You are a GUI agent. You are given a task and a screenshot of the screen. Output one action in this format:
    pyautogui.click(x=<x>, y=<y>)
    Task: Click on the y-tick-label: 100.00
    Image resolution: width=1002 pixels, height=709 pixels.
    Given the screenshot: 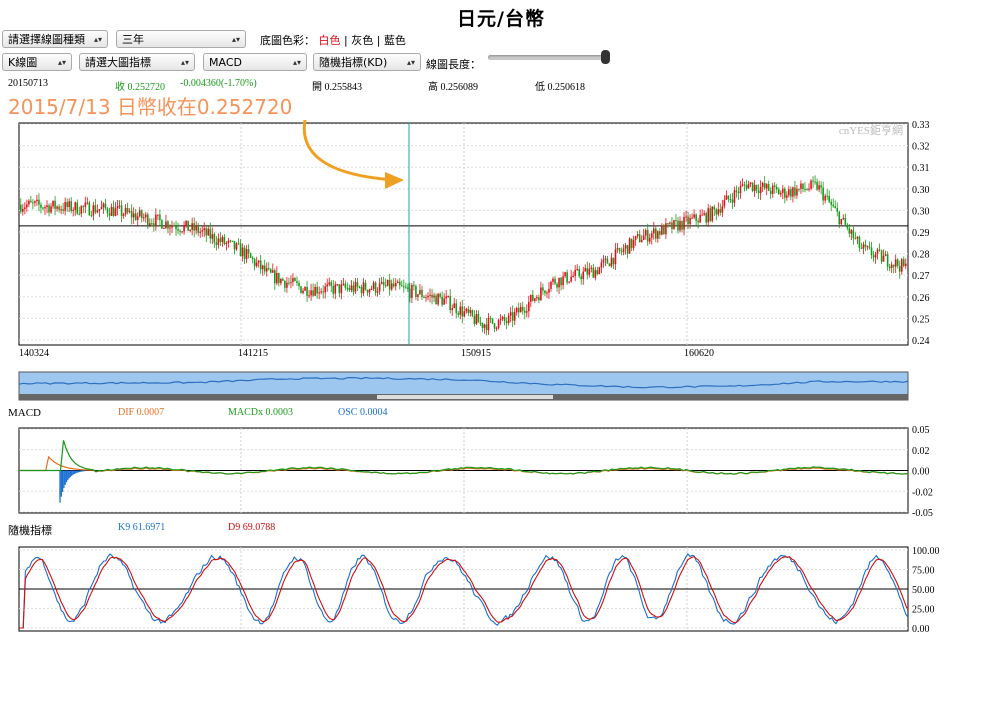 What is the action you would take?
    pyautogui.click(x=926, y=551)
    